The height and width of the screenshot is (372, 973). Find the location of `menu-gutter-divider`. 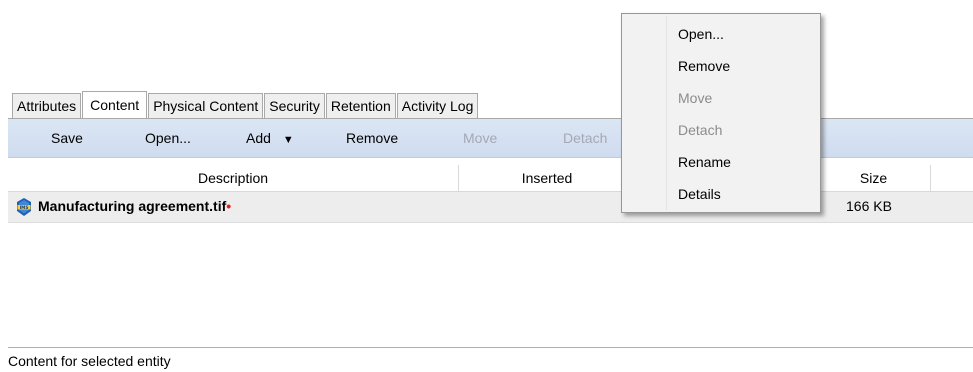

menu-gutter-divider is located at coordinates (666, 113).